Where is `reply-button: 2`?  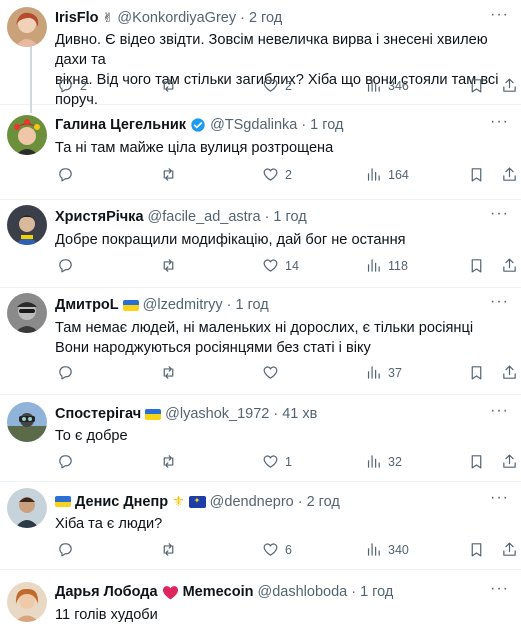
reply-button: 2 is located at coordinates (72, 85).